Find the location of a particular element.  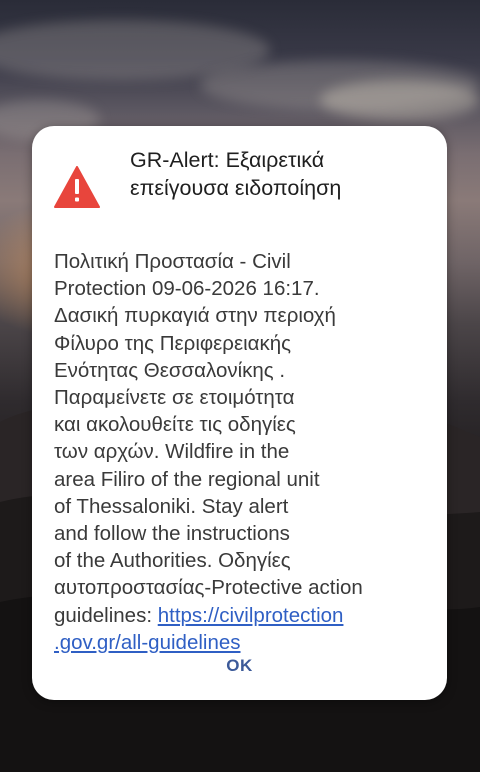

warning-icon is located at coordinates (77, 187).